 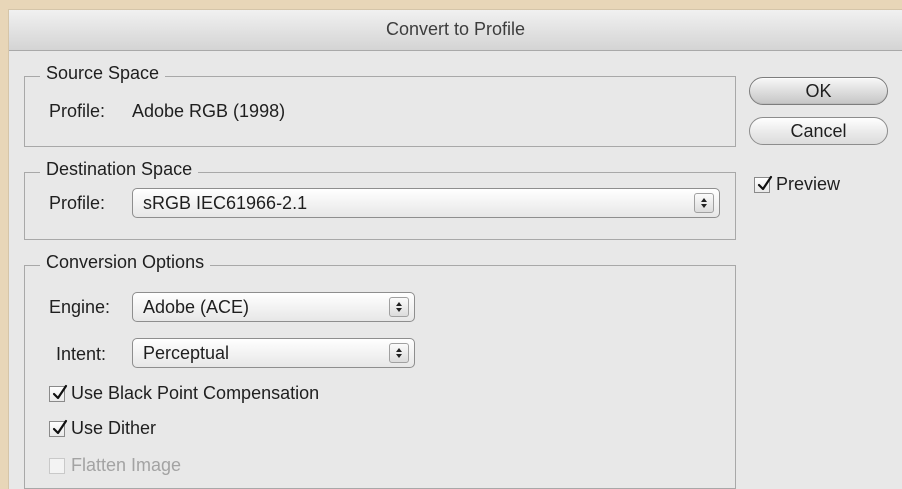 I want to click on preview-checkbox-row: Preview, so click(x=797, y=184).